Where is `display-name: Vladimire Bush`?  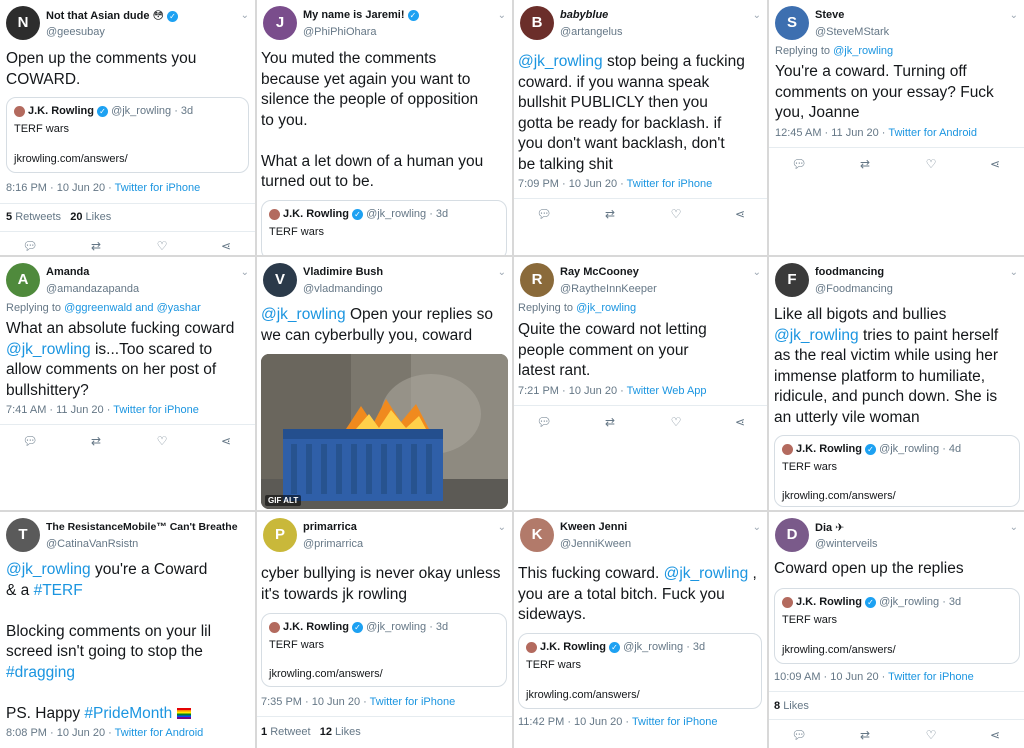 display-name: Vladimire Bush is located at coordinates (343, 272).